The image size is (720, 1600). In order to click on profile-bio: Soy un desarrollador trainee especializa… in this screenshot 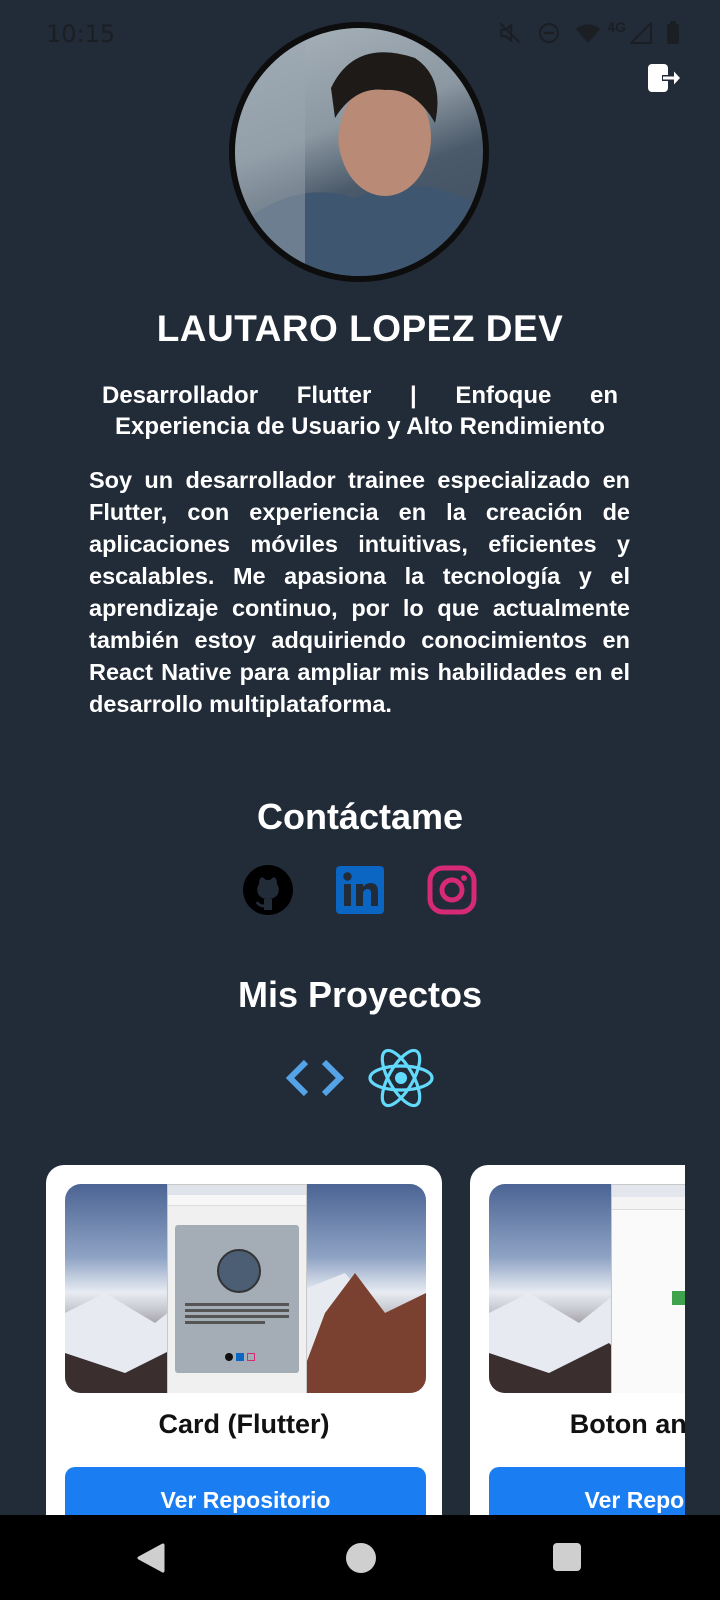, I will do `click(359, 592)`.